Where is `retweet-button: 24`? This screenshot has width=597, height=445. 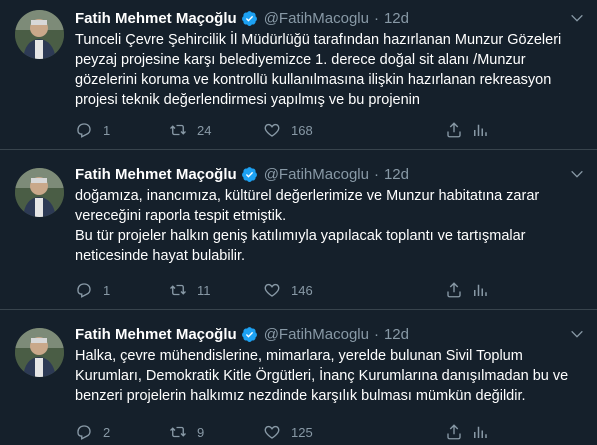
retweet-button: 24 is located at coordinates (190, 130).